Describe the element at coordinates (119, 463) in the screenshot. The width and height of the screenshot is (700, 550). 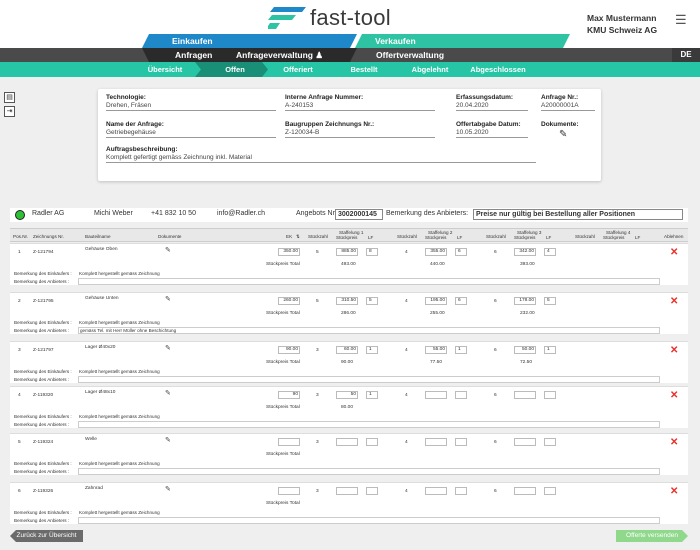
I see `cell-bem-einkaeufer: Komplett hergestellt gemäss Zeichnung` at that location.